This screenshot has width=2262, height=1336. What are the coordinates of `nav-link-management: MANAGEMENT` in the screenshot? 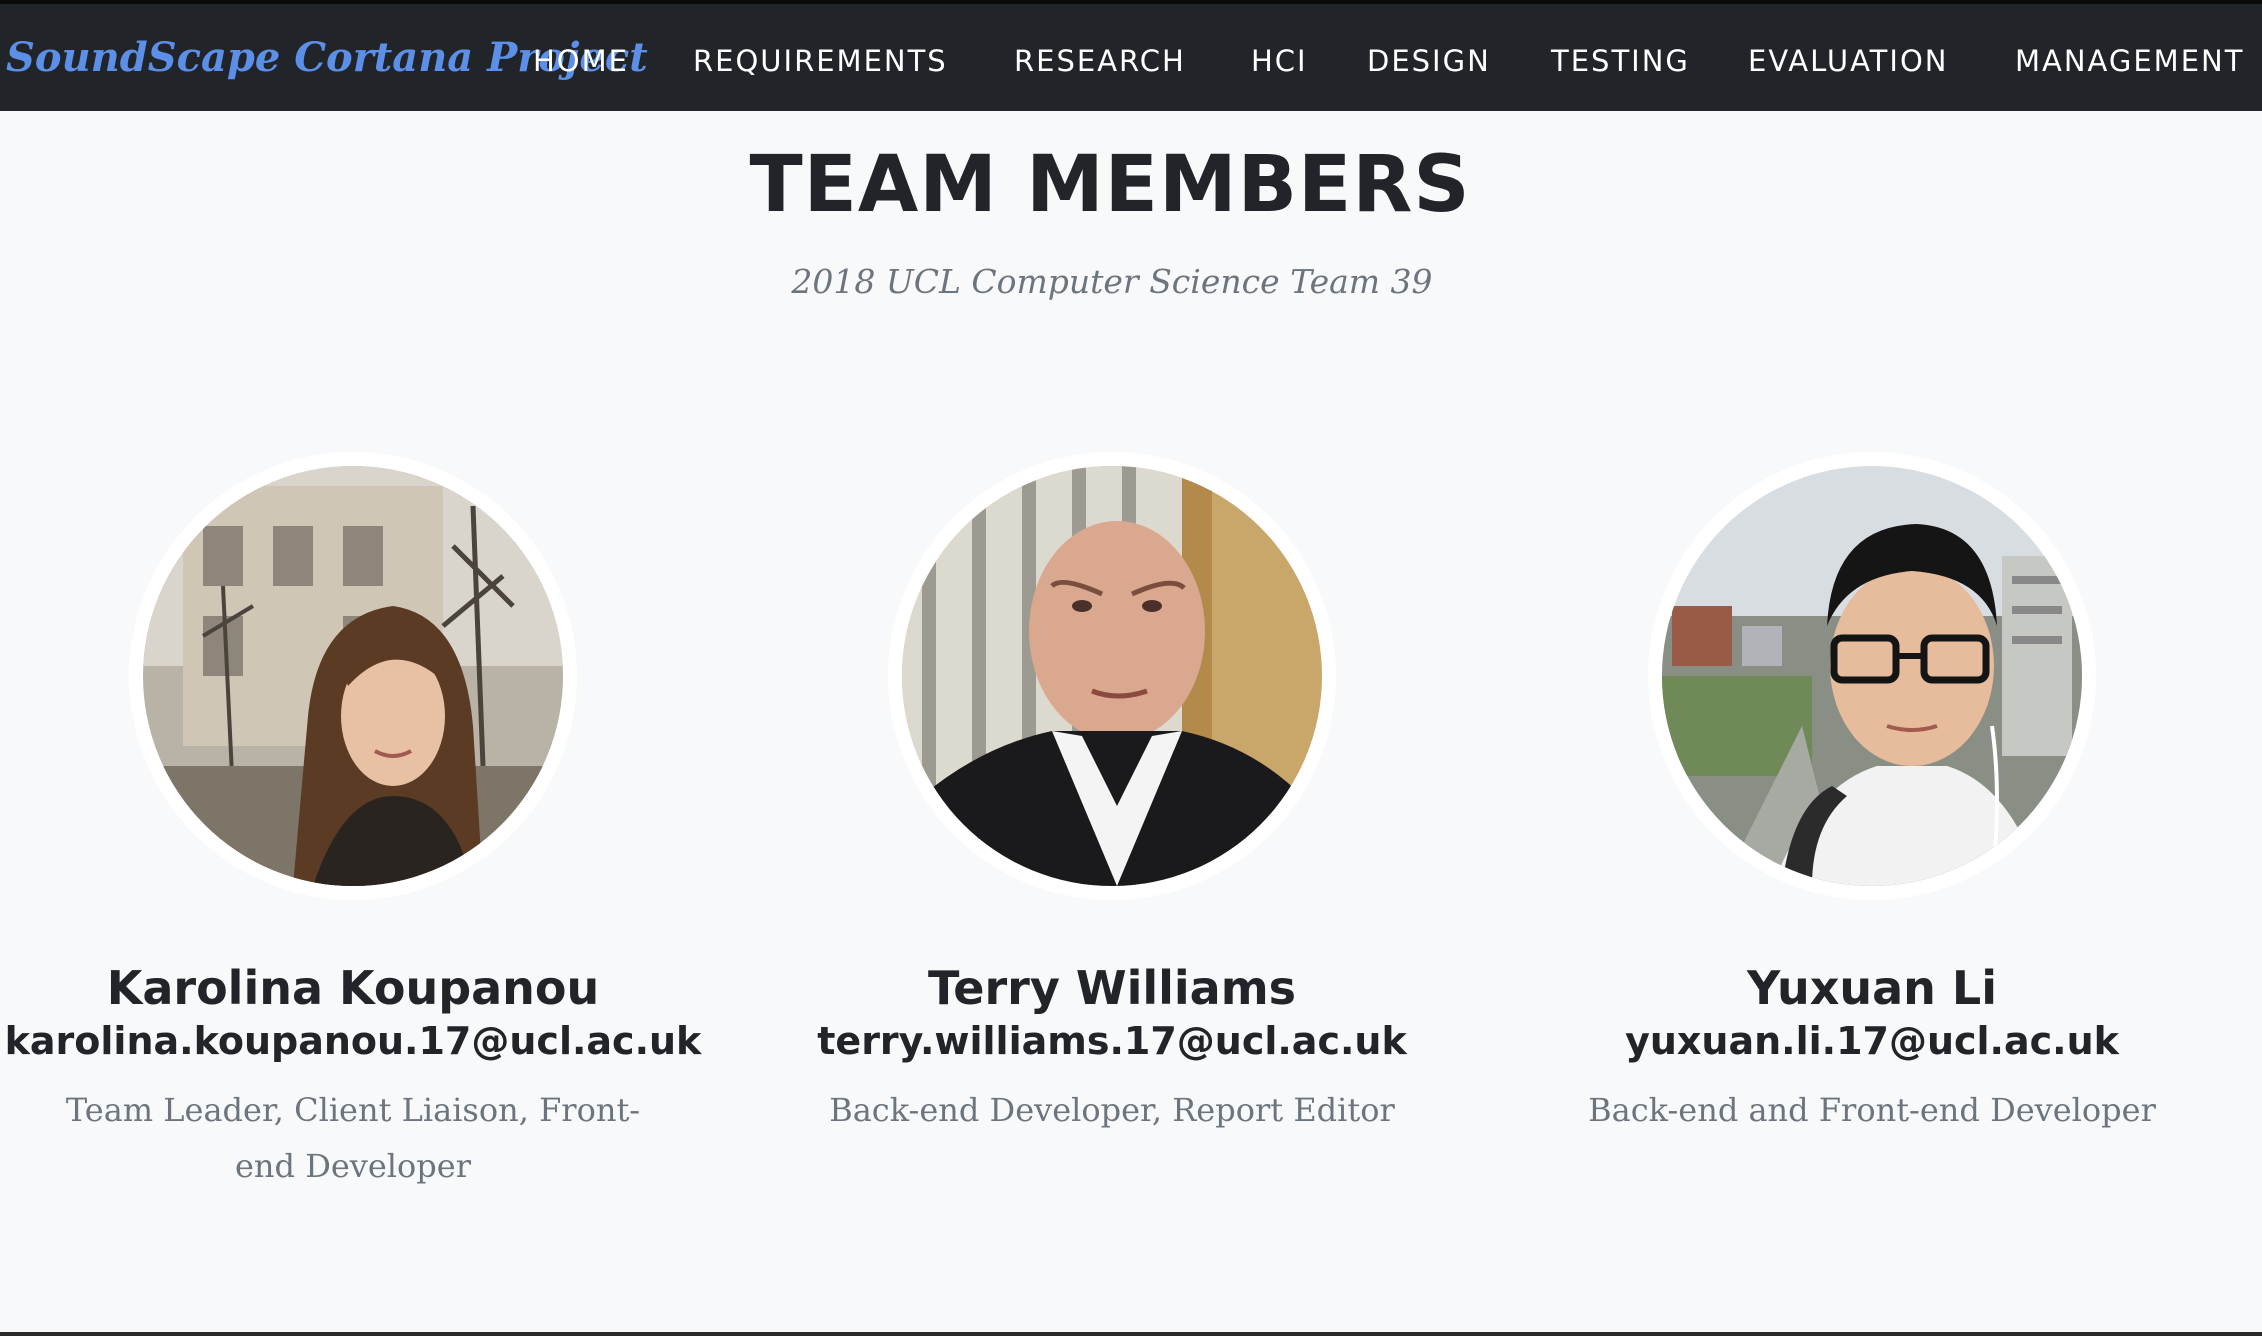 It's located at (2129, 61).